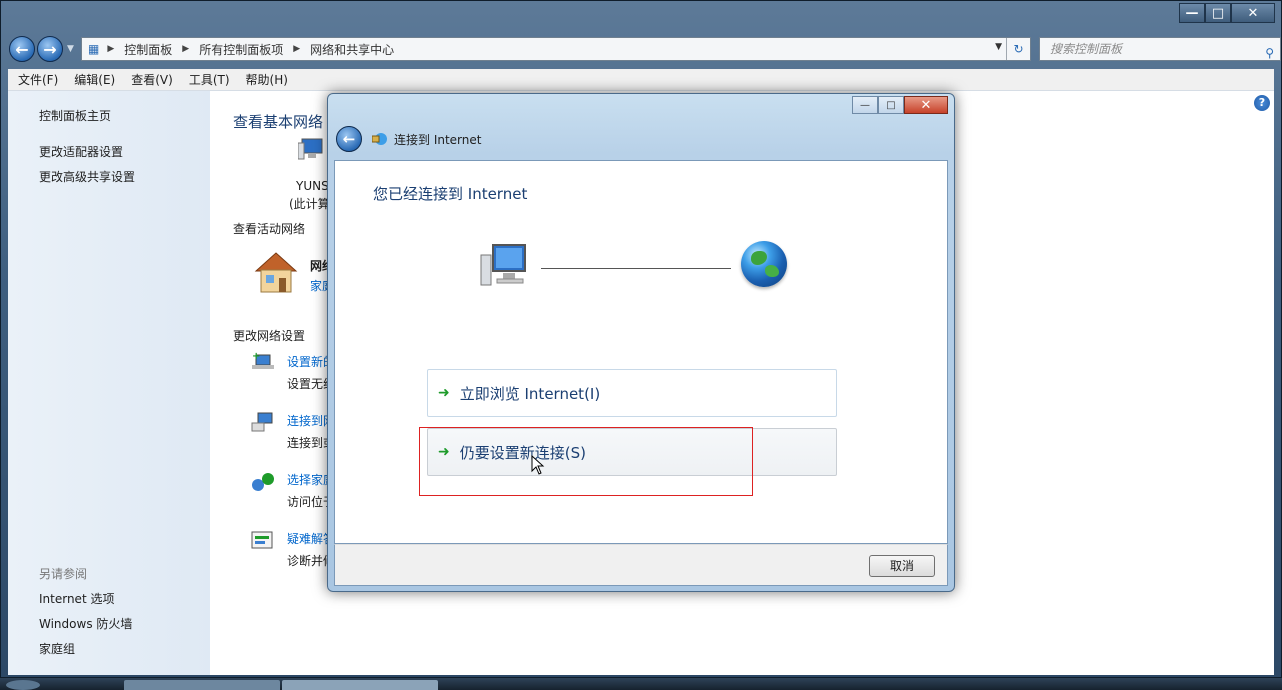  I want to click on sidebar-link-adapter: 更改适配器设置, so click(81, 151).